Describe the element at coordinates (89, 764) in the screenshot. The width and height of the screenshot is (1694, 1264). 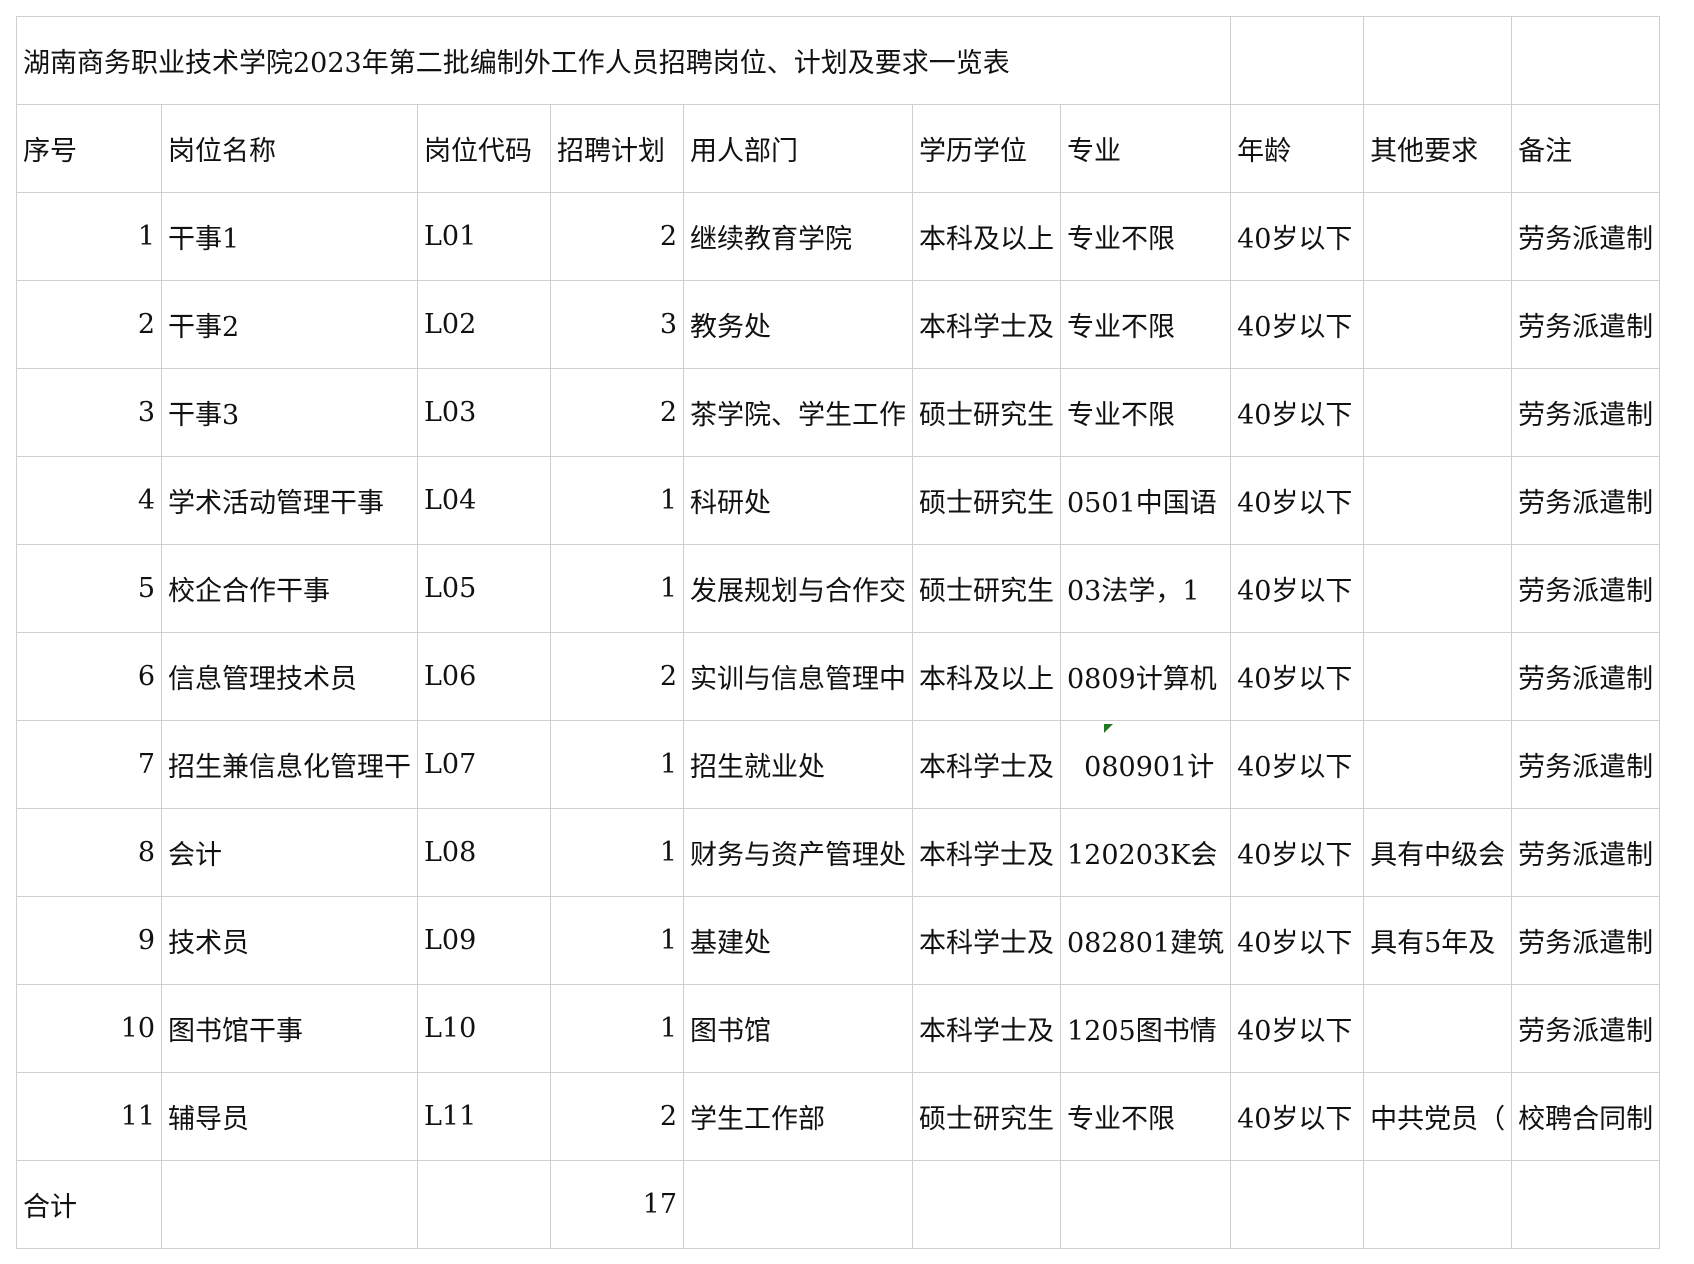
I see `cell-index: 7` at that location.